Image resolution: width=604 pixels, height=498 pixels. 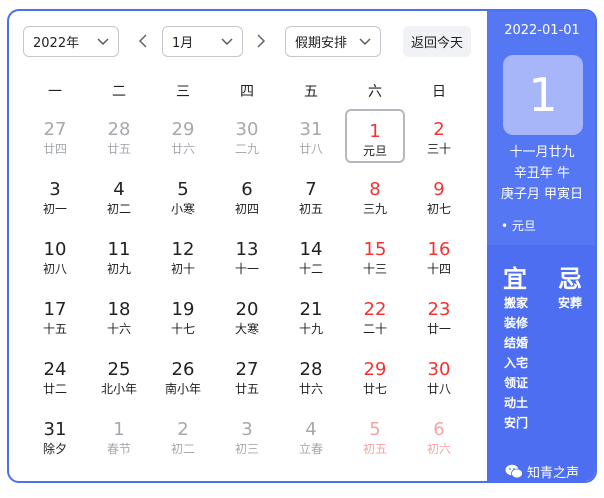 I want to click on day-lunar-label: 十三, so click(x=374, y=269).